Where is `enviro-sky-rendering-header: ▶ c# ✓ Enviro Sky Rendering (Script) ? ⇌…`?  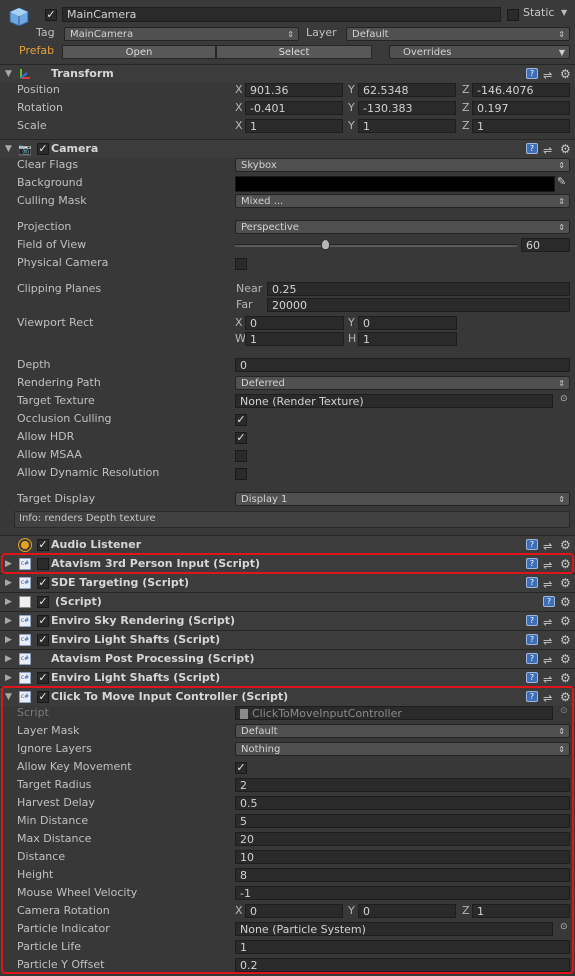 enviro-sky-rendering-header: ▶ c# ✓ Enviro Sky Rendering (Script) ? ⇌… is located at coordinates (287, 620).